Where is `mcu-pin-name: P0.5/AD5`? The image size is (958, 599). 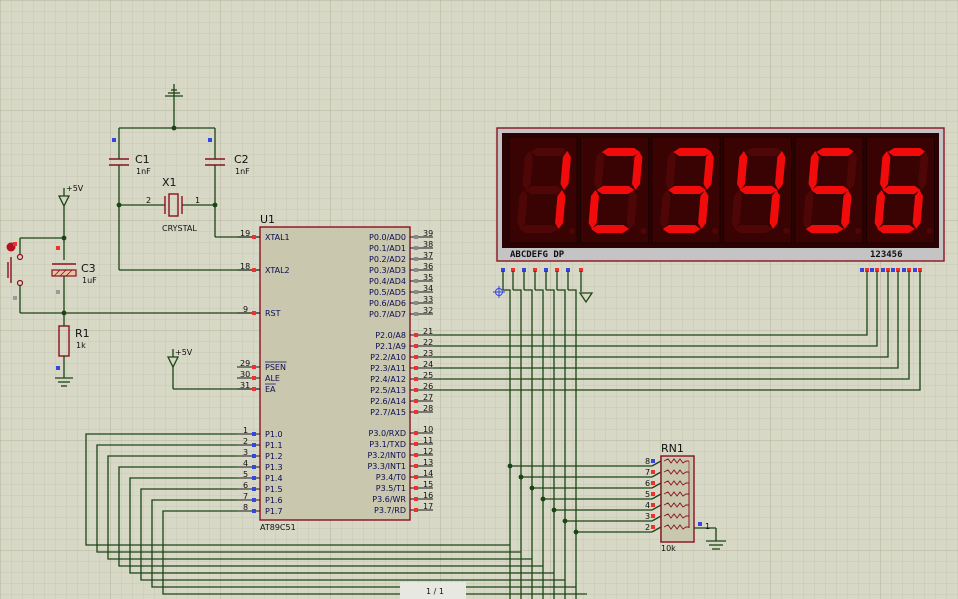
mcu-pin-name: P0.5/AD5 is located at coordinates (387, 292).